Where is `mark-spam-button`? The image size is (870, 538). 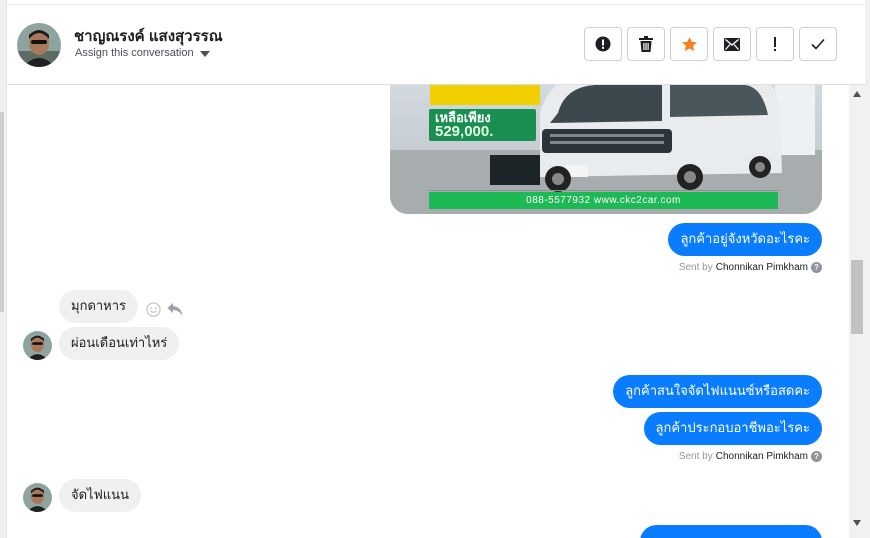 mark-spam-button is located at coordinates (603, 44).